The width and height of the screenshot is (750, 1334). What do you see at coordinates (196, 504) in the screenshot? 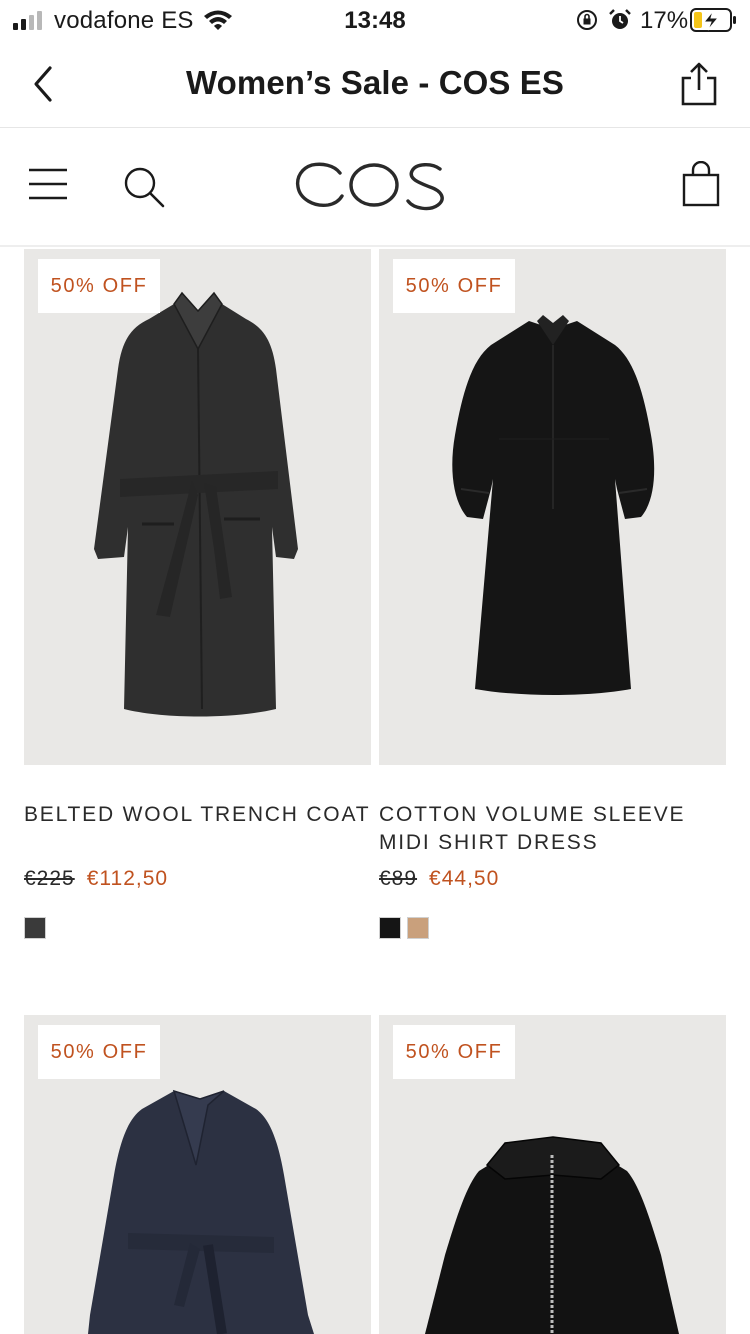
I see `trench-coat-image` at bounding box center [196, 504].